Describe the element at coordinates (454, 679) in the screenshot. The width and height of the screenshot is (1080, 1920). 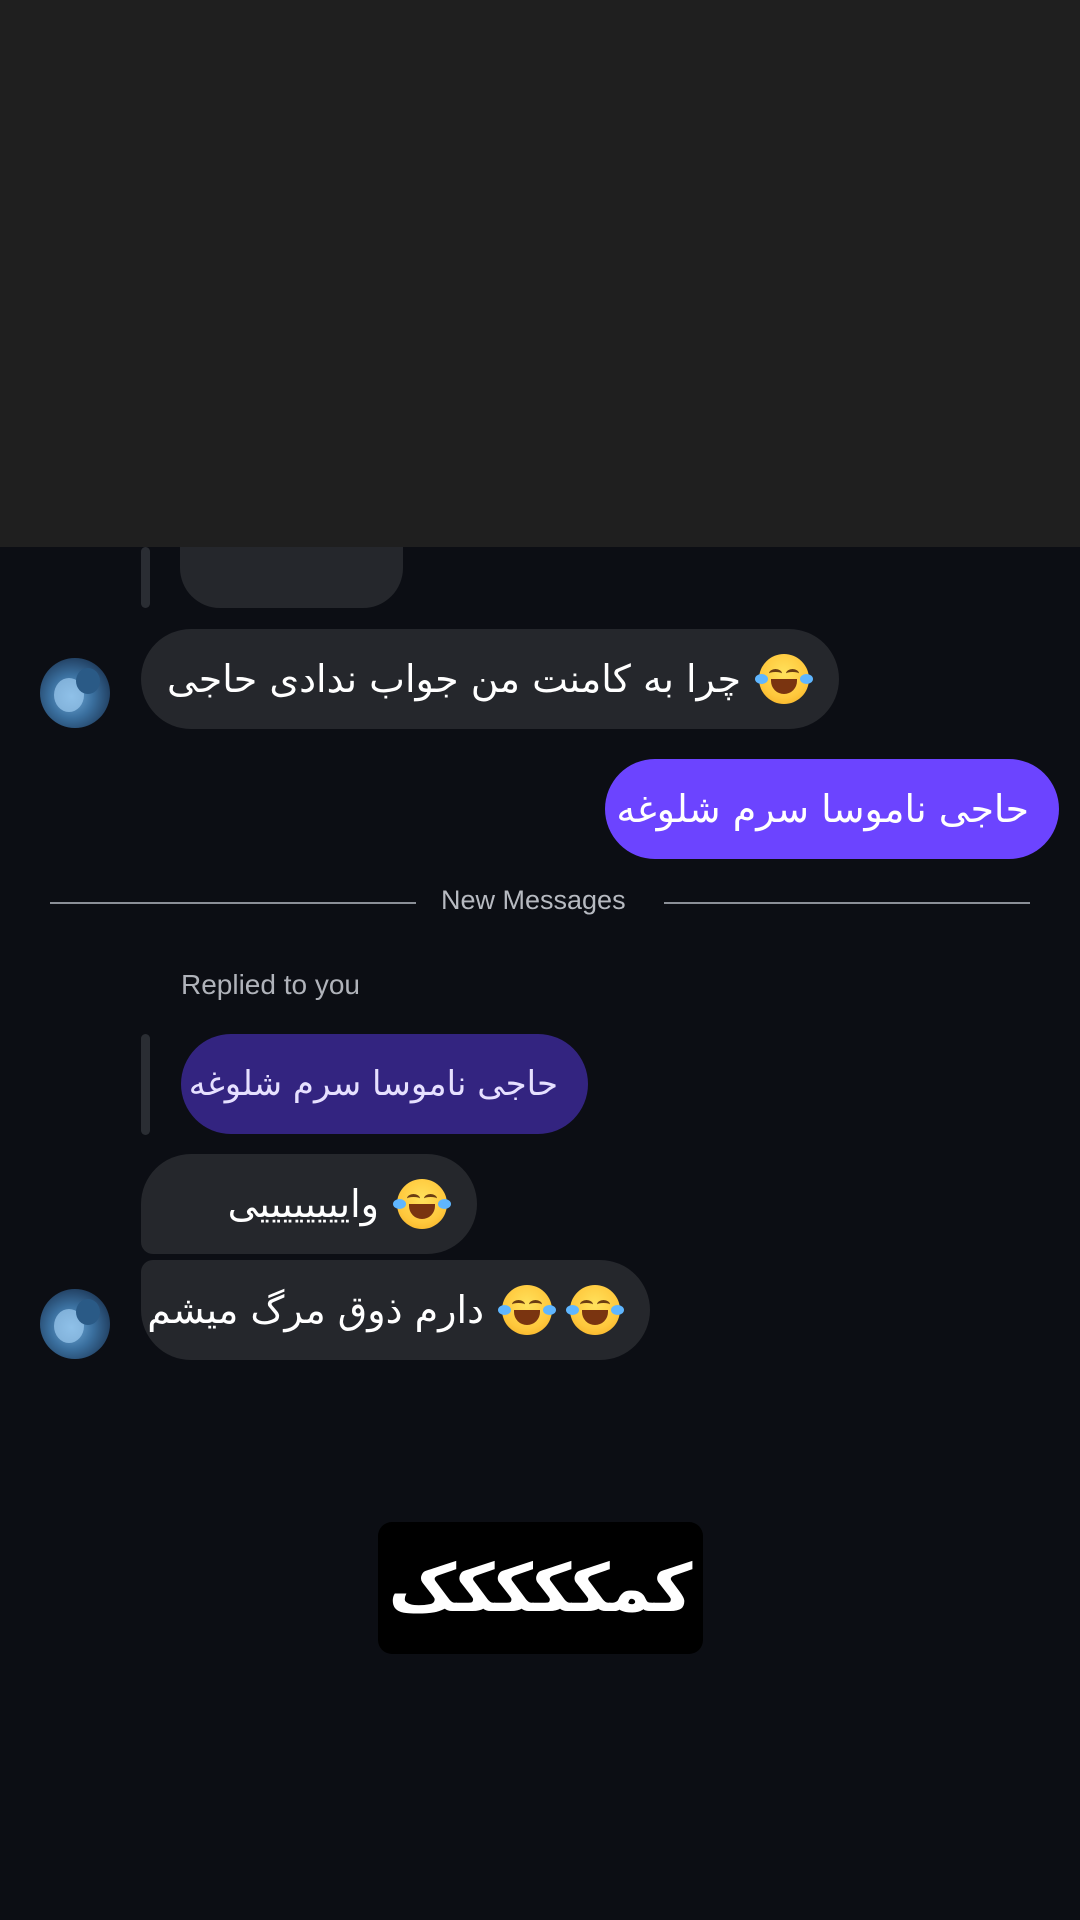
I see `message-text: چرا به کامنت من جواب ندادی حاجی` at that location.